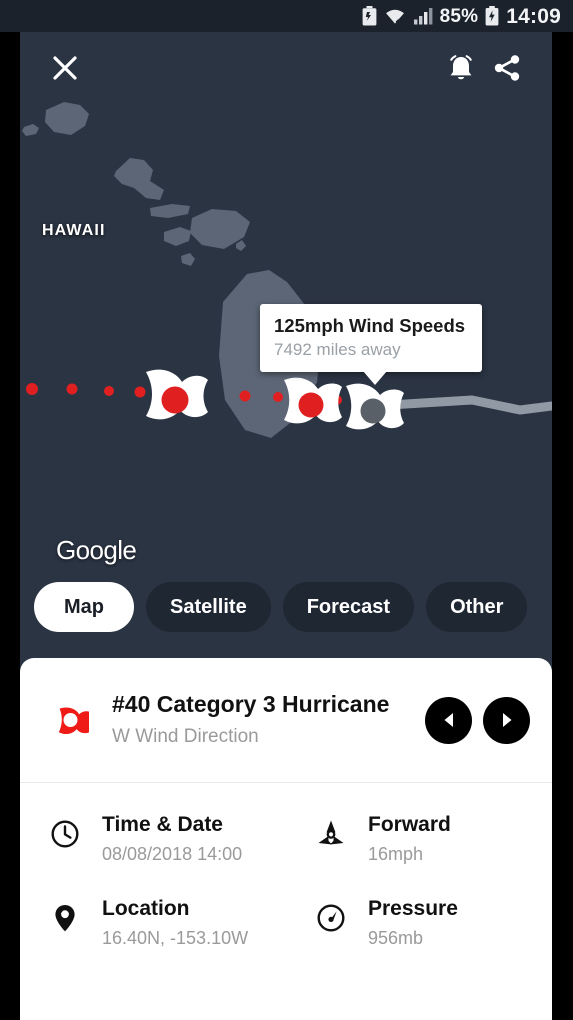  What do you see at coordinates (65, 918) in the screenshot?
I see `location-pin-icon` at bounding box center [65, 918].